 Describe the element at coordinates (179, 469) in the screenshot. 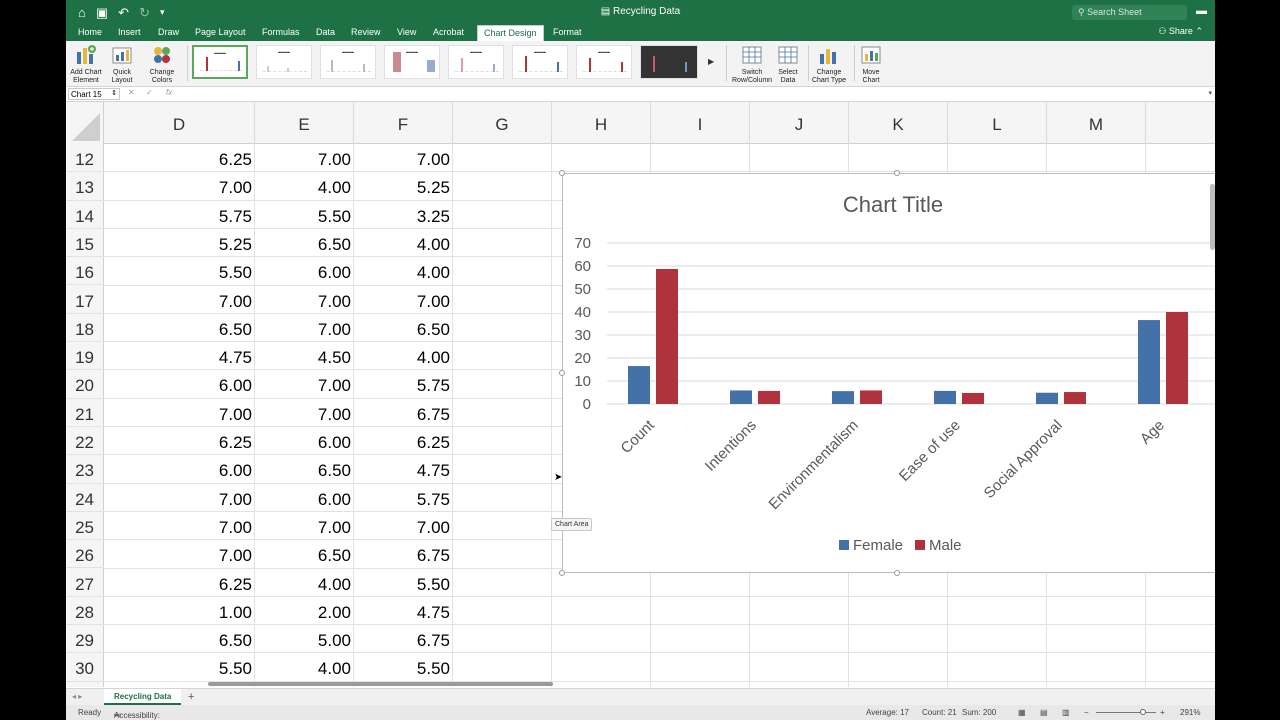

I see `cell-d23: 6.00` at that location.